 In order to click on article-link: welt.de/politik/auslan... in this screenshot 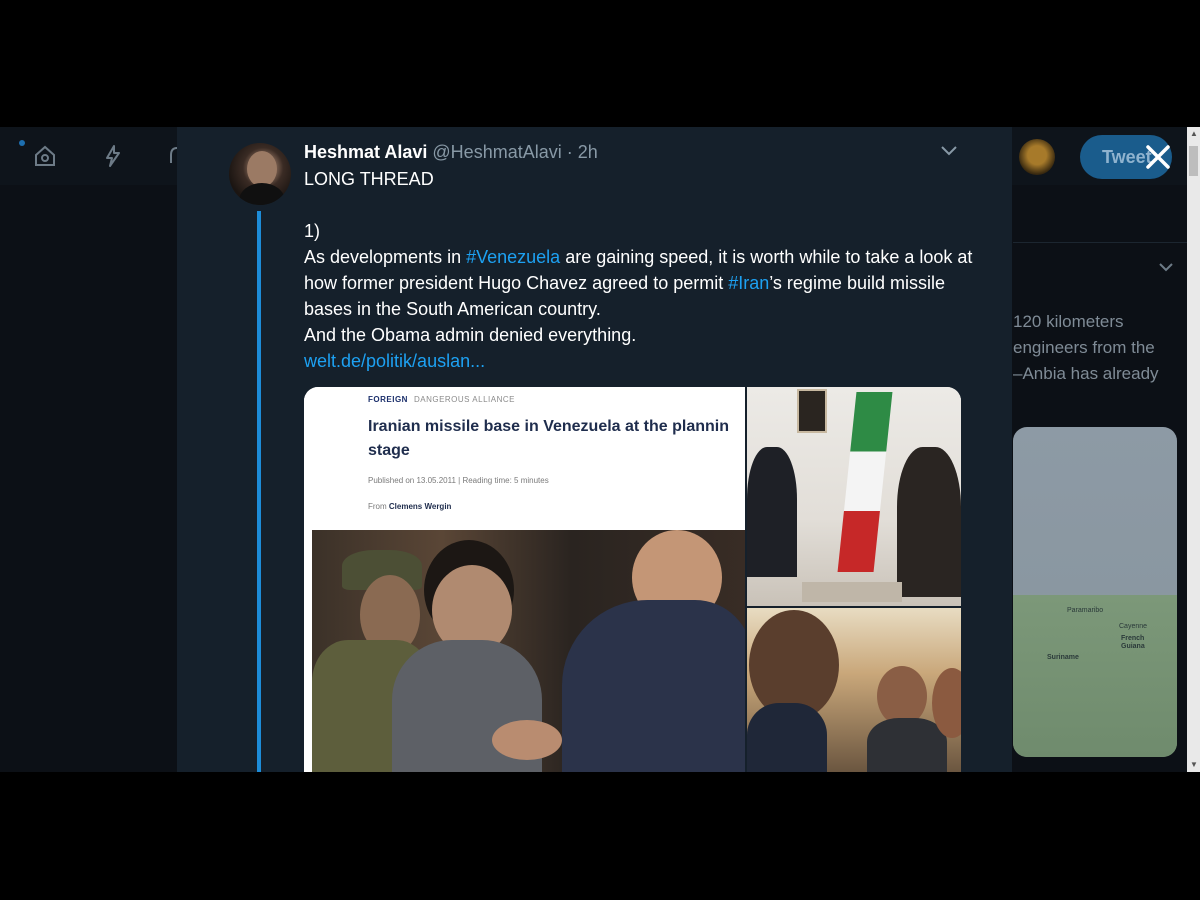, I will do `click(394, 361)`.